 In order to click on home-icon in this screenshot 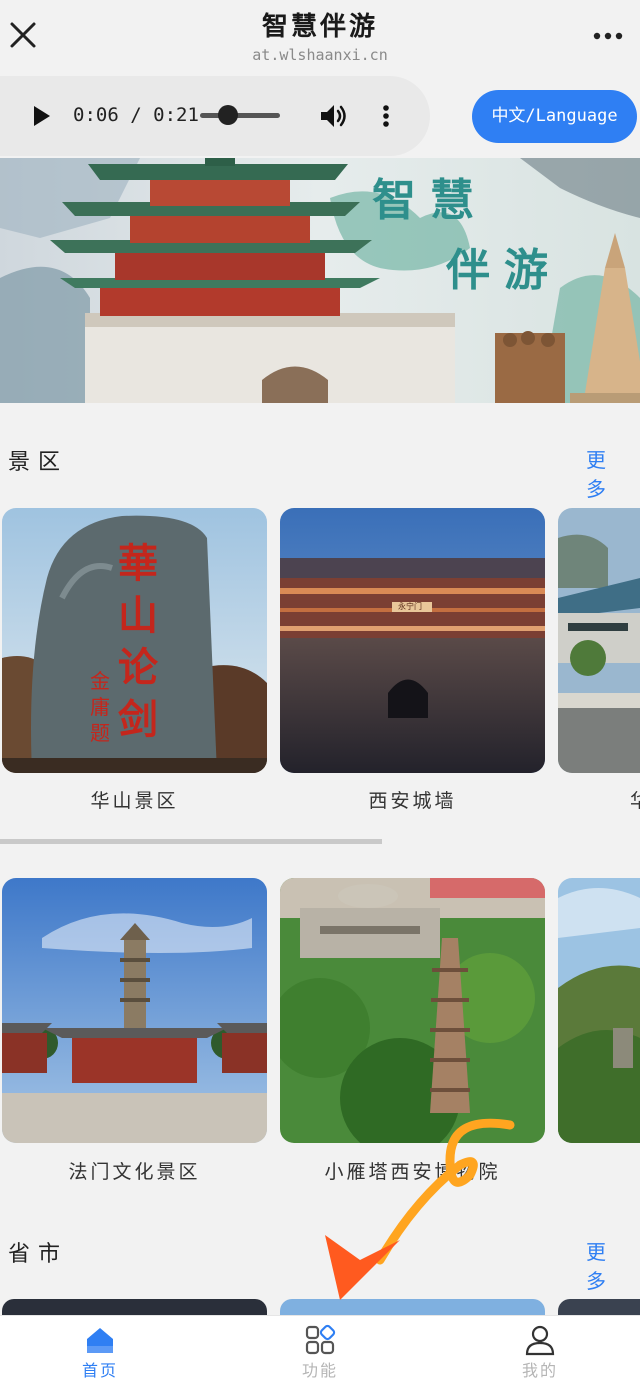, I will do `click(100, 1340)`.